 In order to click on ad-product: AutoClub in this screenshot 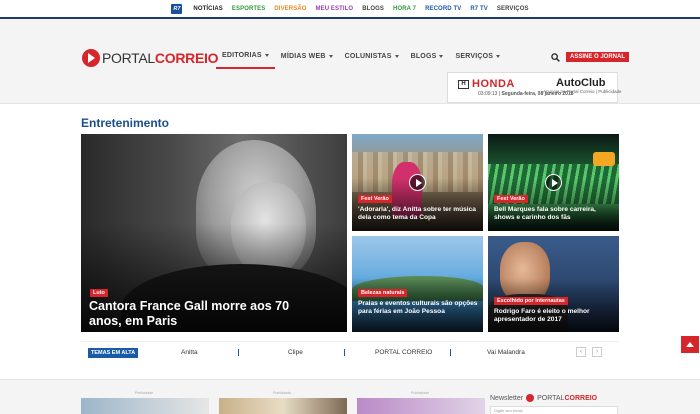, I will do `click(581, 83)`.